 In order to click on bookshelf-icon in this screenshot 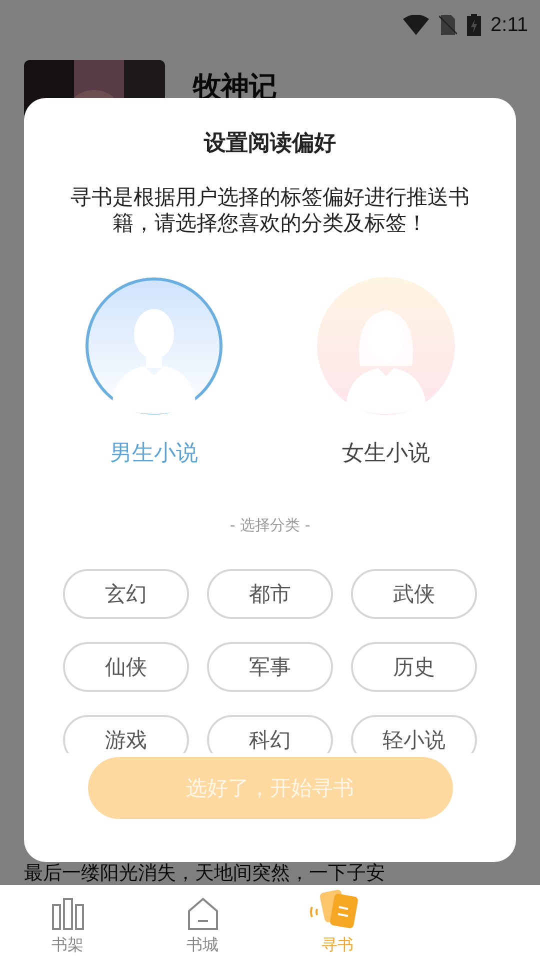, I will do `click(67, 914)`.